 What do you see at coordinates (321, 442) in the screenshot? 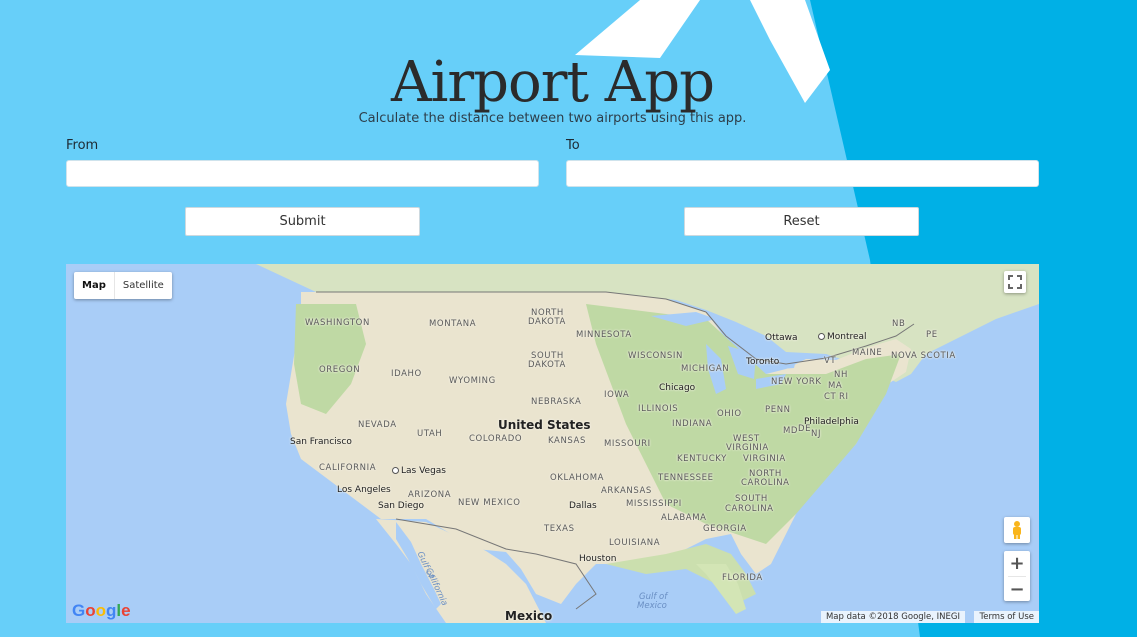
I see `map-label-san-francisco: San Francisco` at bounding box center [321, 442].